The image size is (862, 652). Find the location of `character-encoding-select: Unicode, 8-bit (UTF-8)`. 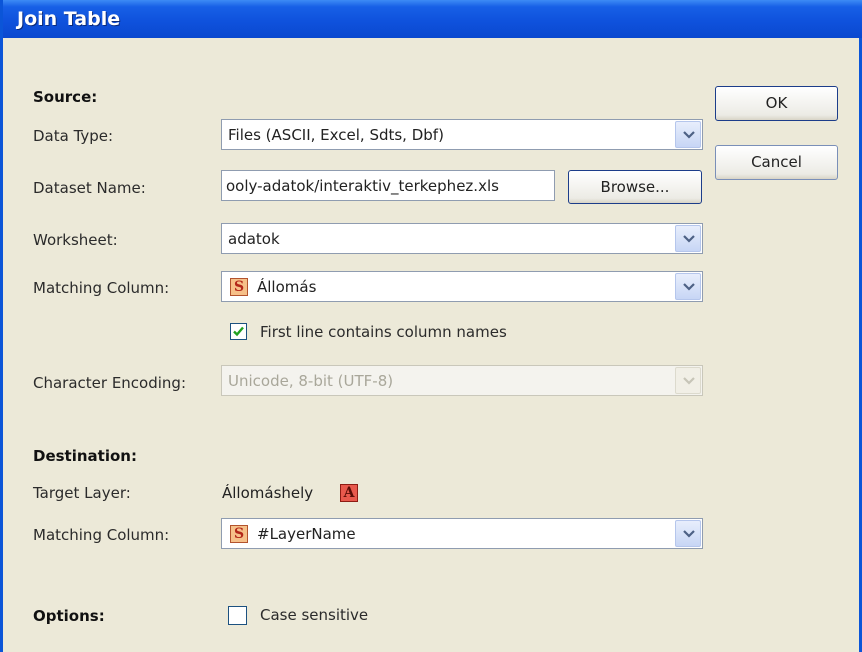

character-encoding-select: Unicode, 8-bit (UTF-8) is located at coordinates (462, 380).